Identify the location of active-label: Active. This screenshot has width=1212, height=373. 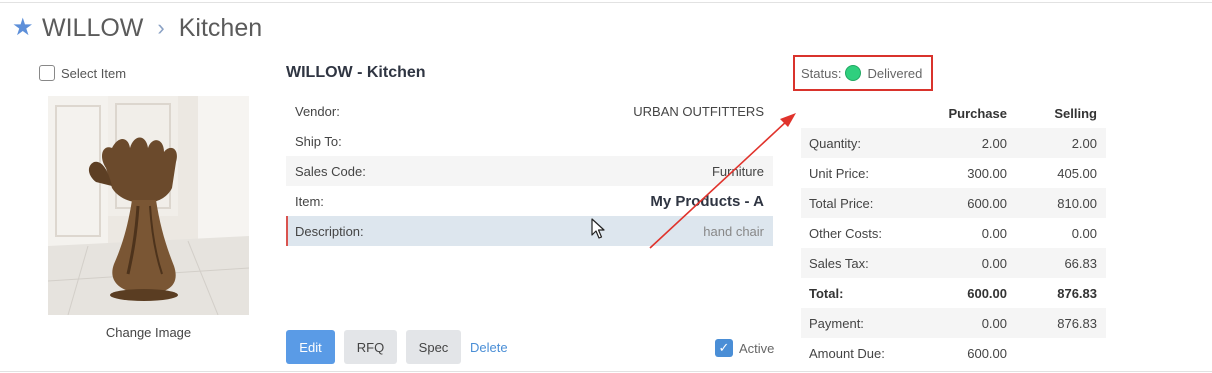
(757, 348).